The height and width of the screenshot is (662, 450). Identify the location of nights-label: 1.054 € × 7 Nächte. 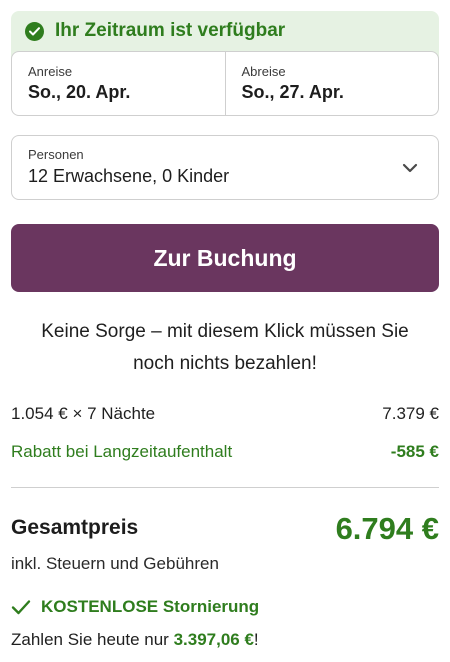
(83, 413).